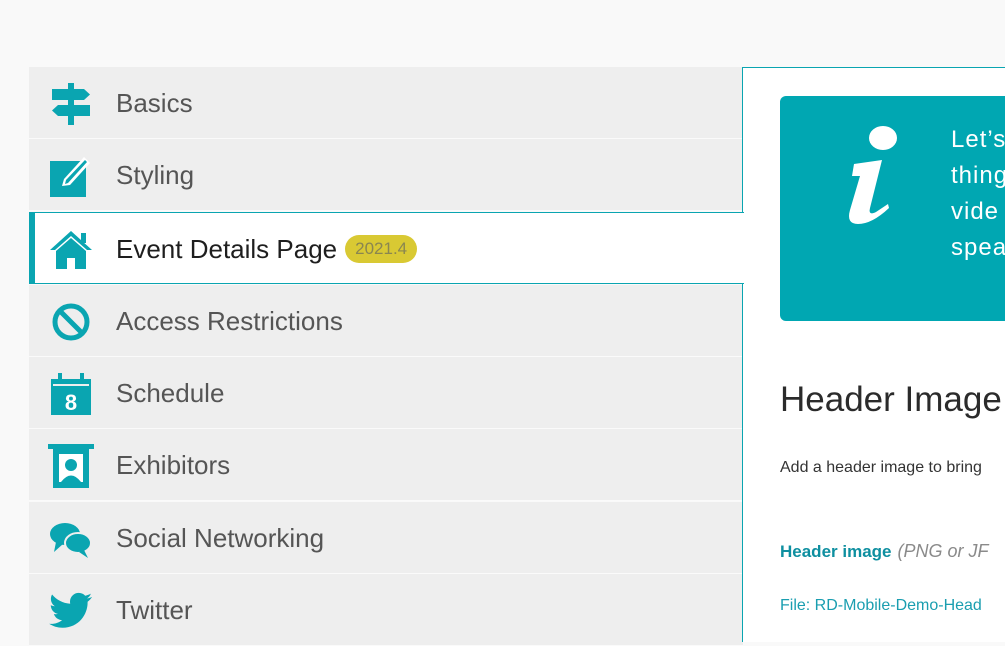 The width and height of the screenshot is (1005, 646). I want to click on info-icon, so click(872, 176).